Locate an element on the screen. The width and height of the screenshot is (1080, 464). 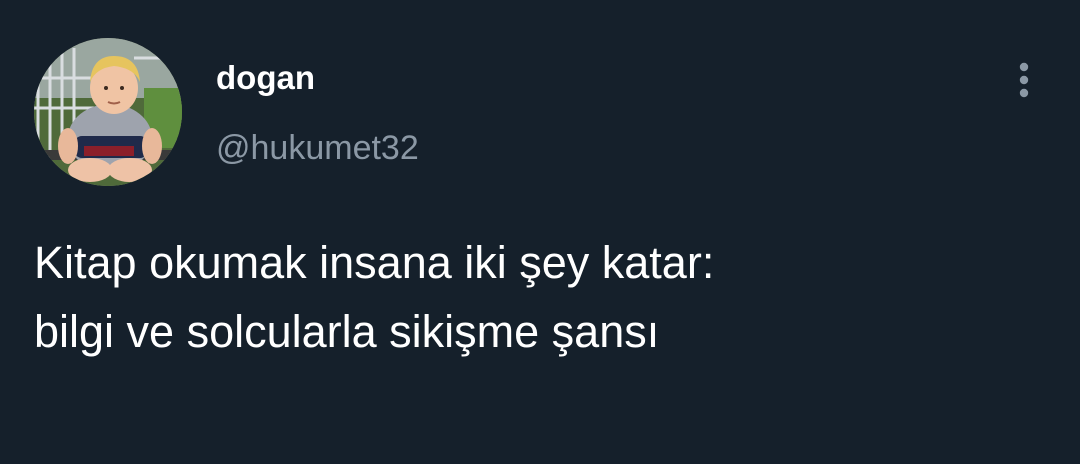
tweet-text-line: bilgi ve solcularla sikişme şansı is located at coordinates (347, 331).